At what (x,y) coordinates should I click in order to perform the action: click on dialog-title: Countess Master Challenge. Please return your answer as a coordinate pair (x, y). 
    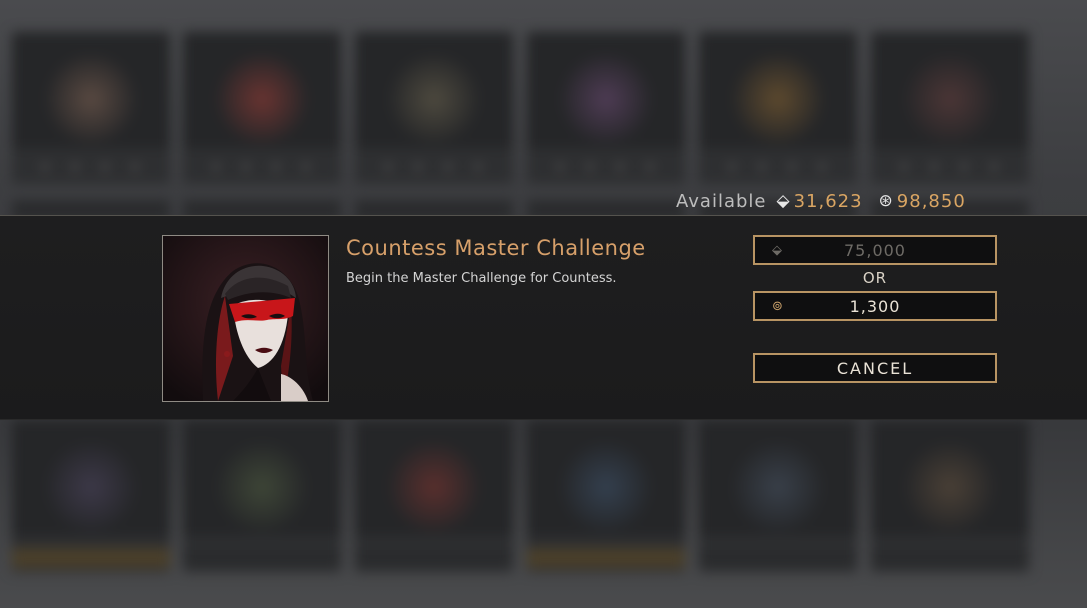
    Looking at the image, I should click on (496, 248).